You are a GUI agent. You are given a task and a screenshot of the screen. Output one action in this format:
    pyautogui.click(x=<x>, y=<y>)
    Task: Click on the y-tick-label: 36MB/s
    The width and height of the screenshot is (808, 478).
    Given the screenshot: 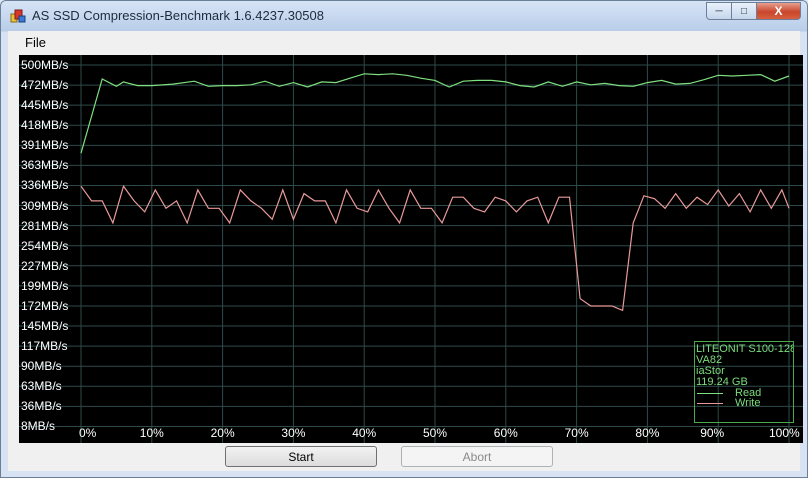 What is the action you would take?
    pyautogui.click(x=41, y=406)
    